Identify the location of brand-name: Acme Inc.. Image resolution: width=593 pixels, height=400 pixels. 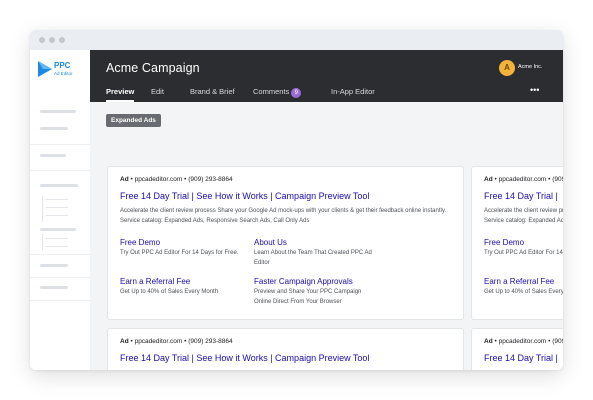
(530, 67).